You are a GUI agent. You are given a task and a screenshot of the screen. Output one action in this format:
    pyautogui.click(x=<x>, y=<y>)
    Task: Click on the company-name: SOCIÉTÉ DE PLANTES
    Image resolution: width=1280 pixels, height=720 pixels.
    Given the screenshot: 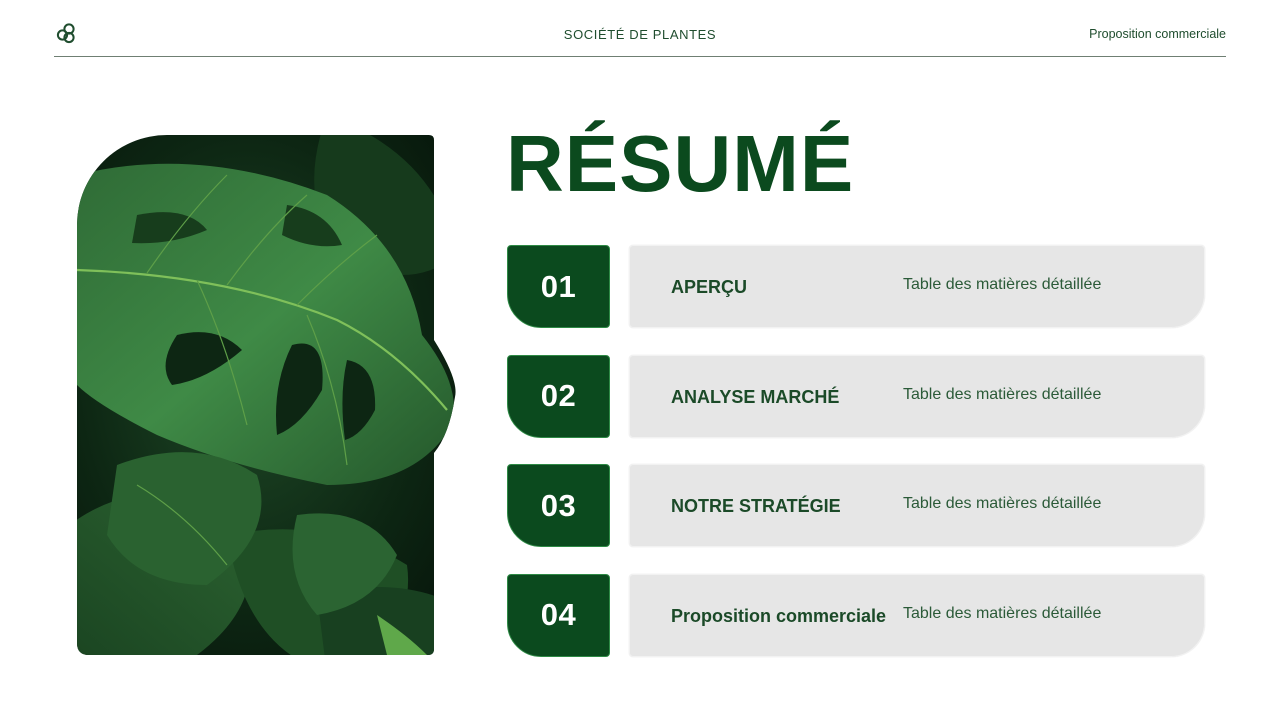 What is the action you would take?
    pyautogui.click(x=640, y=34)
    